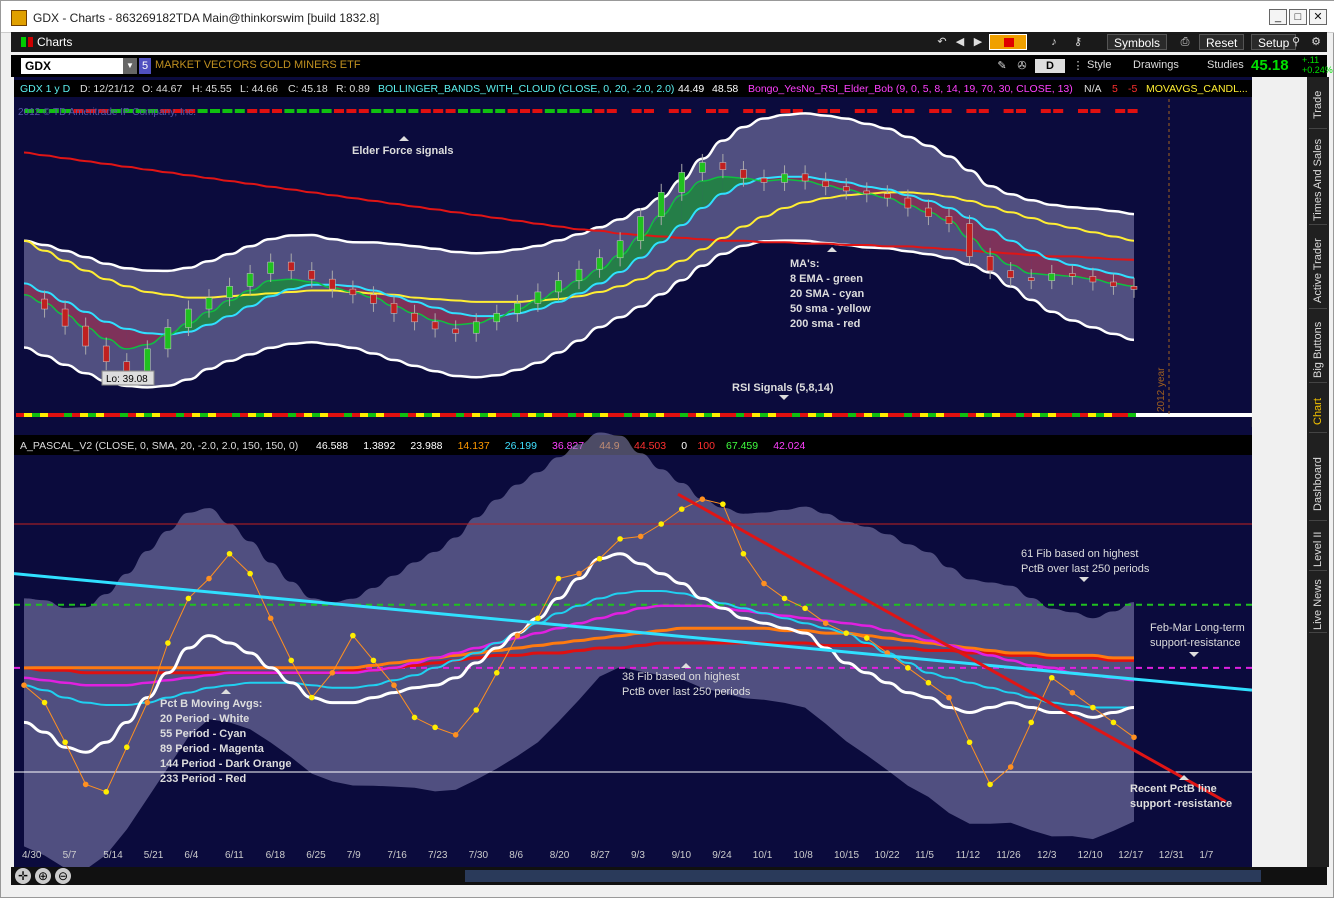 The height and width of the screenshot is (898, 1334). I want to click on side-tab-trade: Trade, so click(1318, 105).